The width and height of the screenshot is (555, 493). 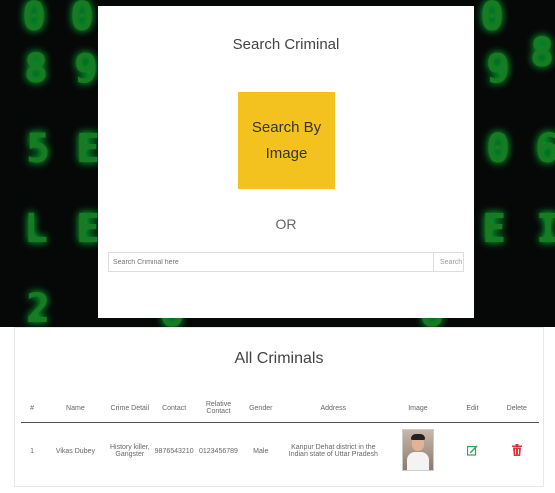 I want to click on search-input, so click(x=271, y=262).